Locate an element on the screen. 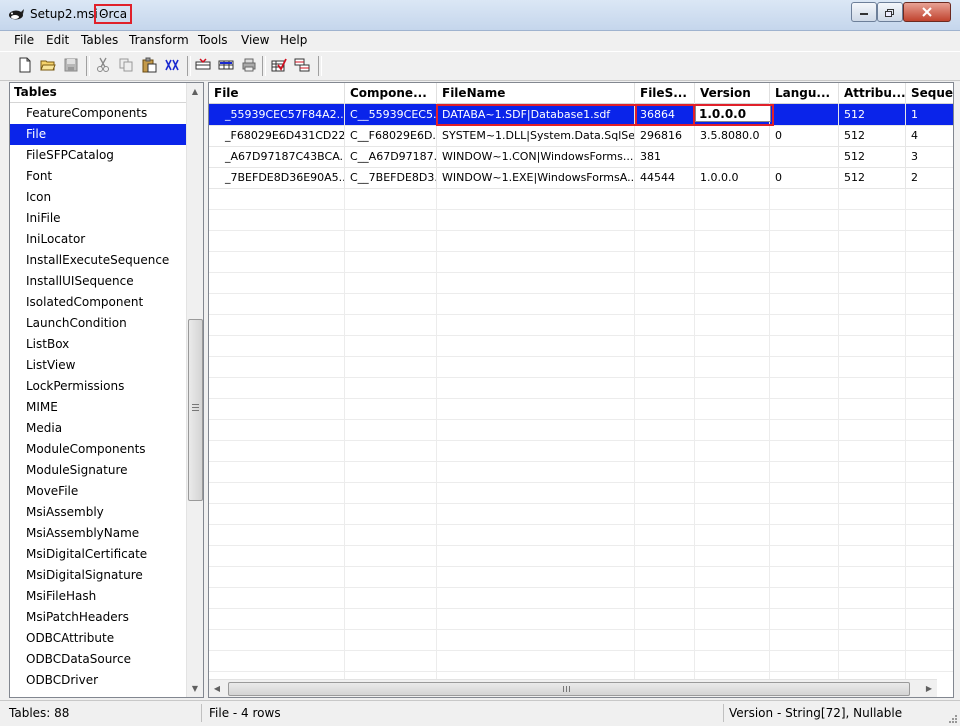 Image resolution: width=960 pixels, height=726 pixels. open-folder-icon is located at coordinates (48, 65).